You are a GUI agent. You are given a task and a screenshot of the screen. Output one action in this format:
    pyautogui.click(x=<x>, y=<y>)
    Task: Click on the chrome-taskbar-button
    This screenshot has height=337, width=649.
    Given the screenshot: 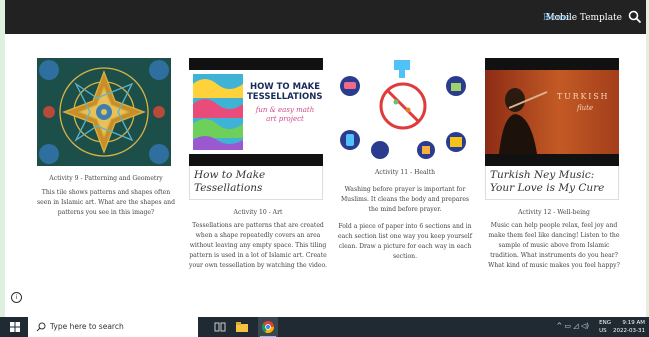 What is the action you would take?
    pyautogui.click(x=268, y=327)
    